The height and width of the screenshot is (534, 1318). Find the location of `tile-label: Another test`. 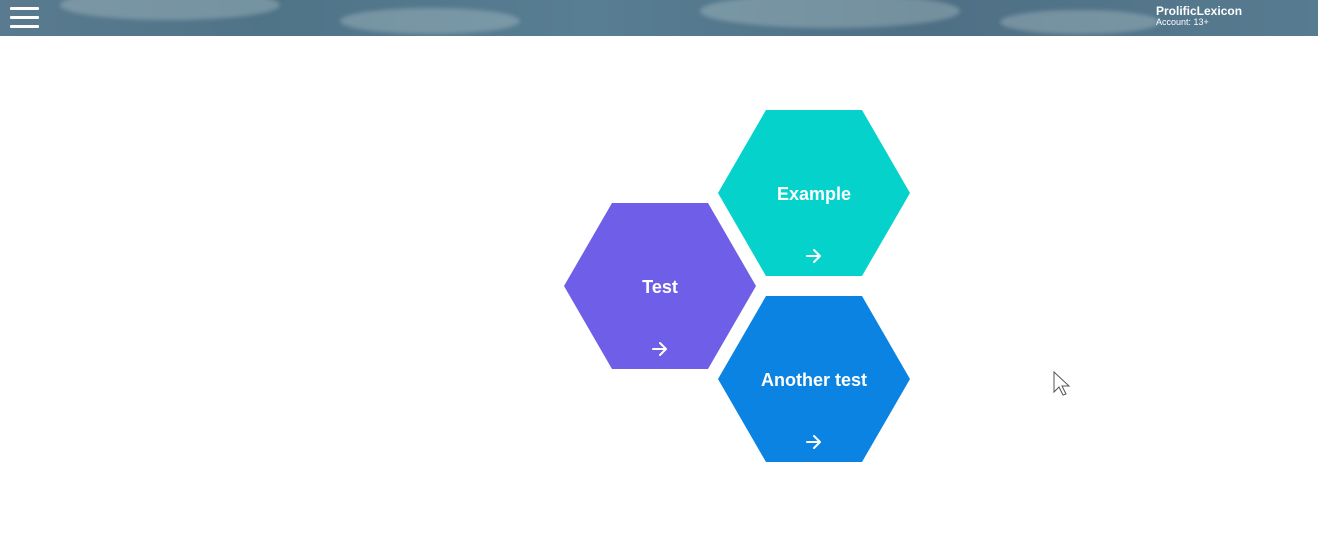

tile-label: Another test is located at coordinates (813, 380).